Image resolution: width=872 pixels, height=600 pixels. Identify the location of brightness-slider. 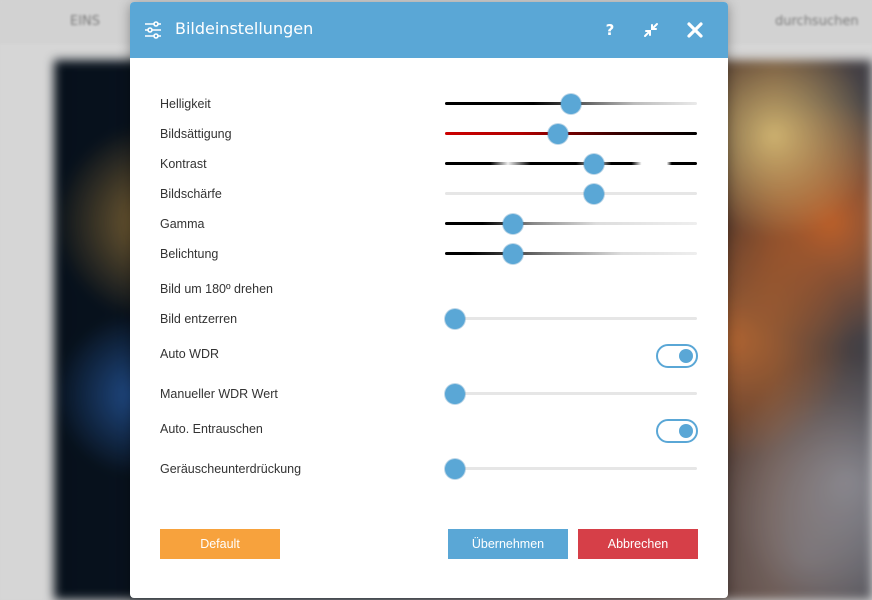
(571, 104).